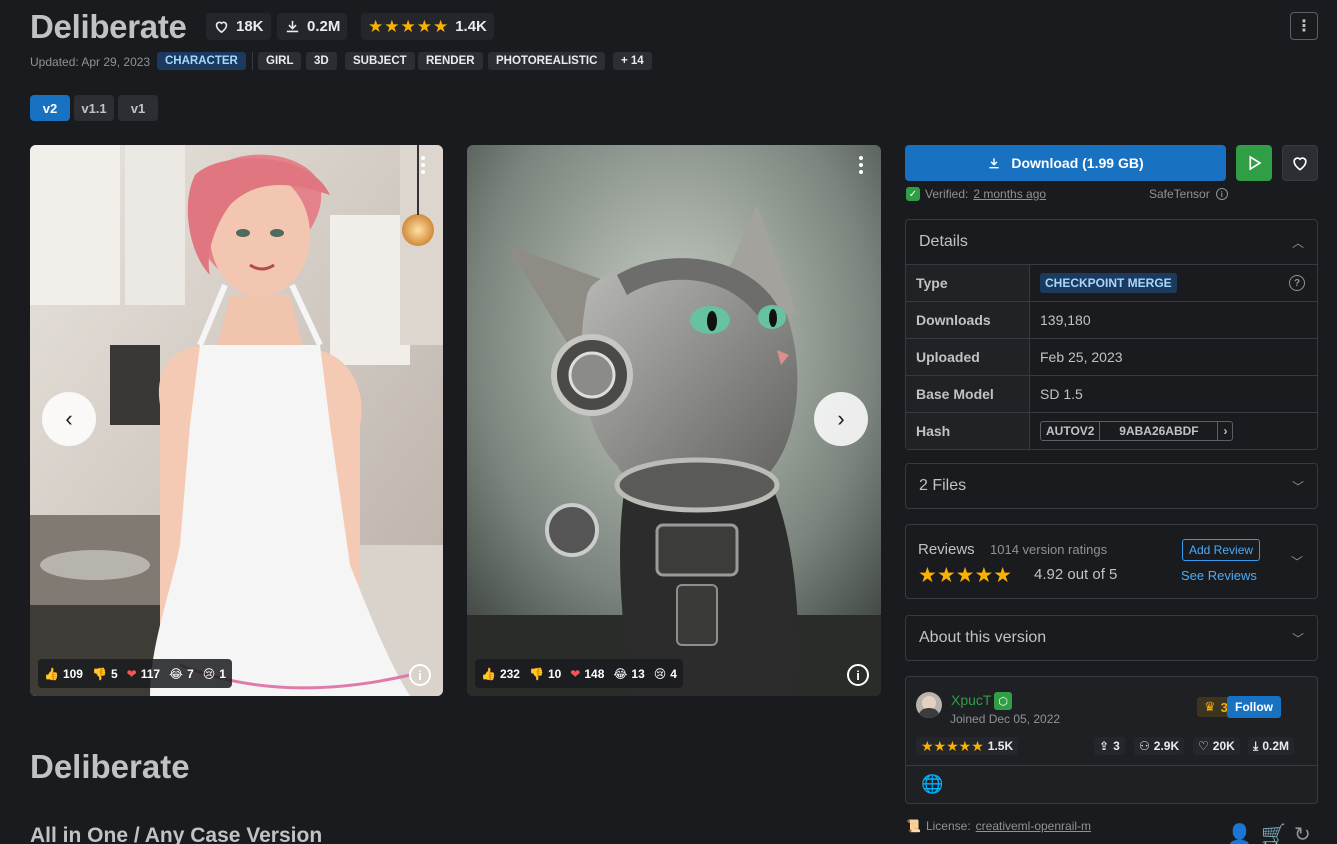  What do you see at coordinates (63, 674) in the screenshot?
I see `like-reaction: 👍 109` at bounding box center [63, 674].